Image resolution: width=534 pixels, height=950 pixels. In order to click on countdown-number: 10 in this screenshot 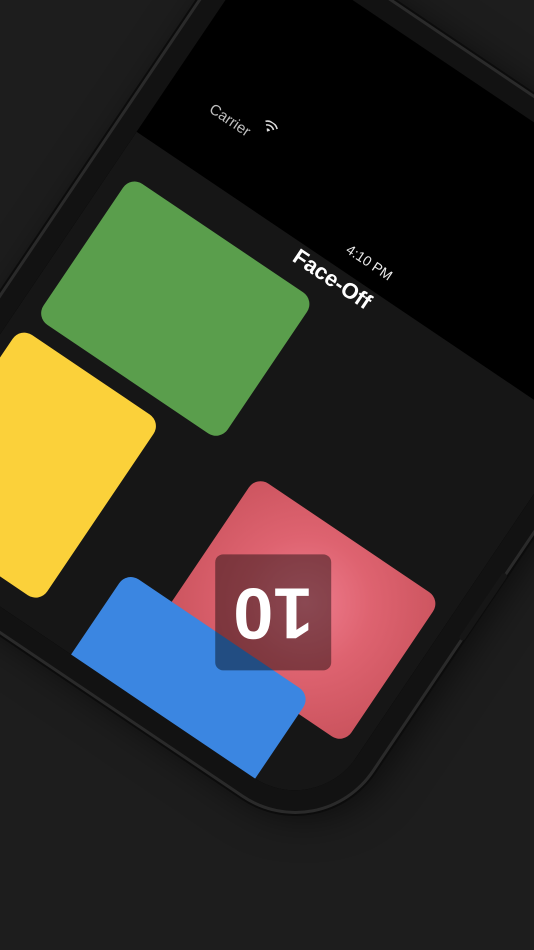, I will do `click(273, 612)`.